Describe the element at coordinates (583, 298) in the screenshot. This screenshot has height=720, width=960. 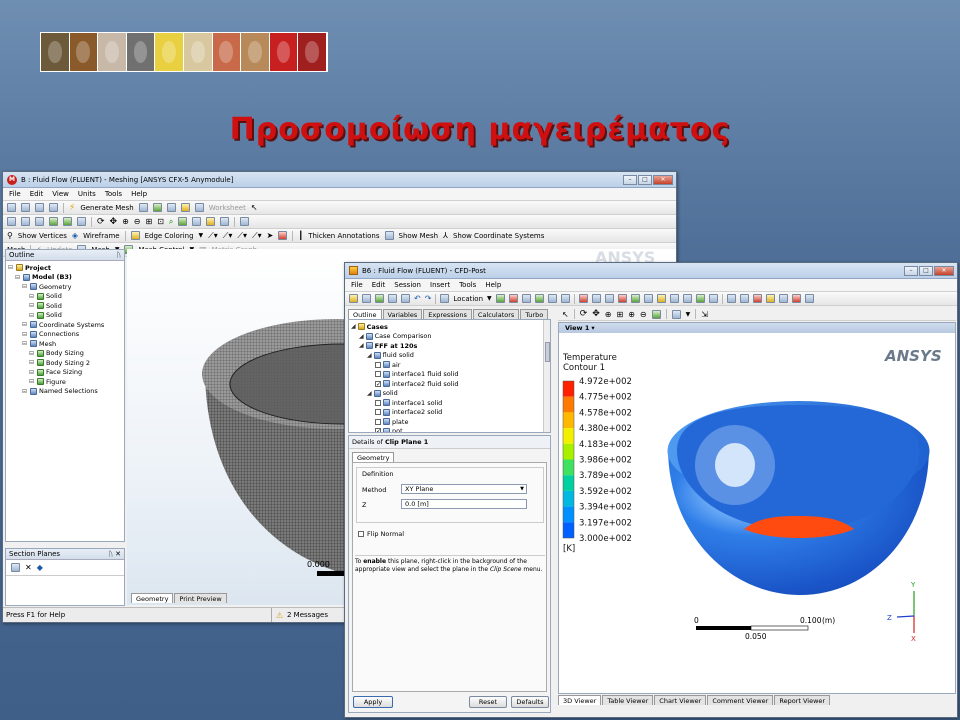
I see `text-object-icon` at that location.